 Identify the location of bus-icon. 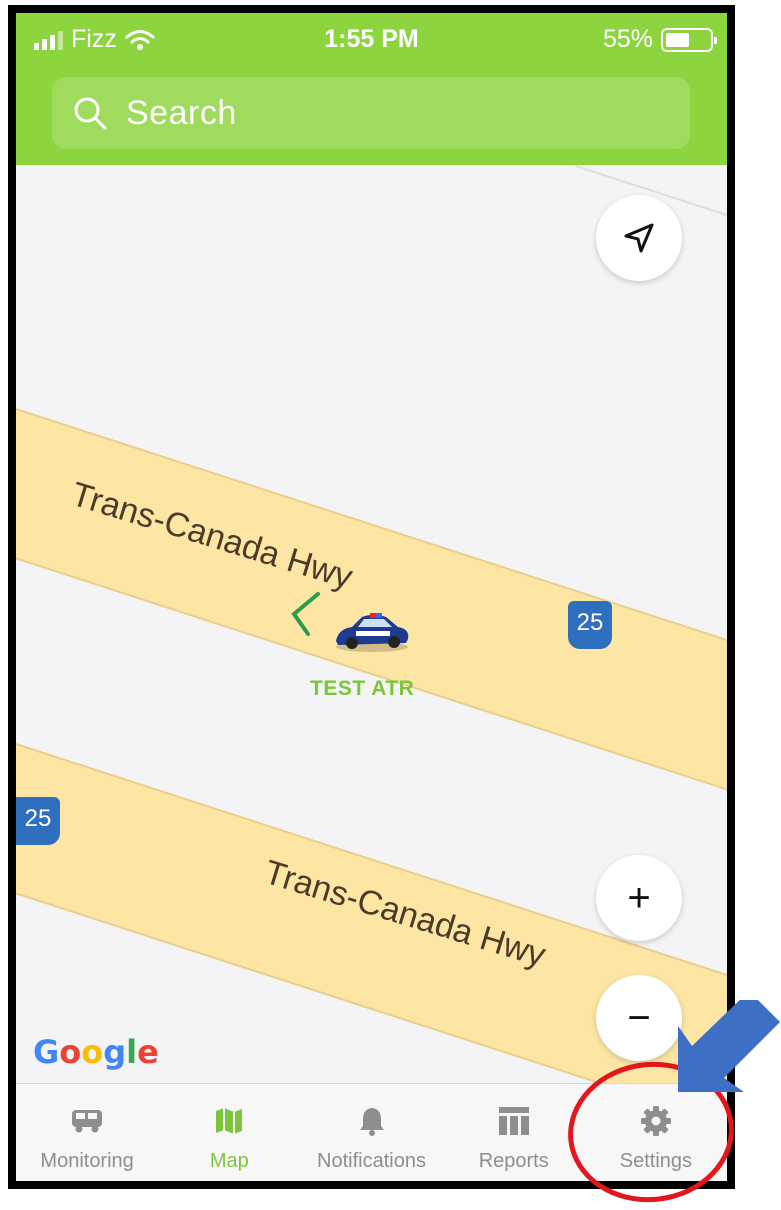
(87, 1121).